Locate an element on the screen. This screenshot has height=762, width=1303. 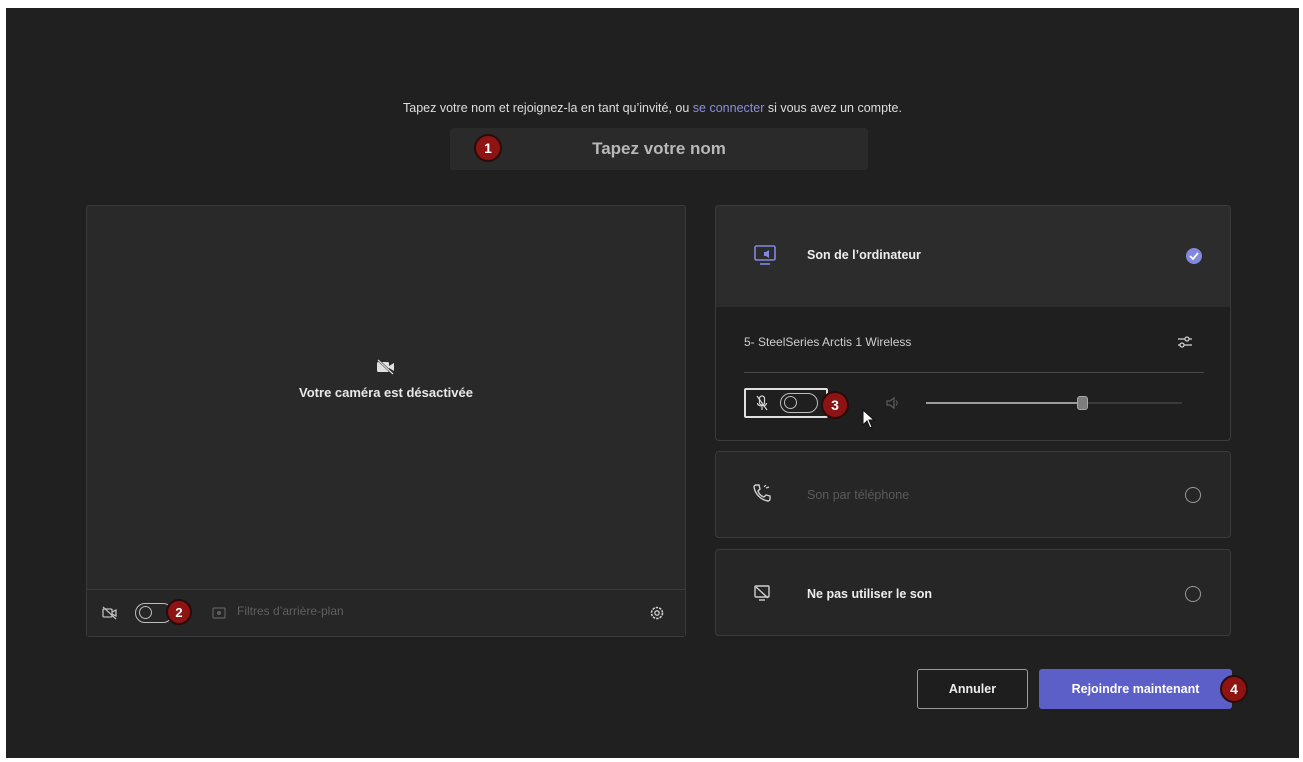
microphone-control is located at coordinates (786, 403).